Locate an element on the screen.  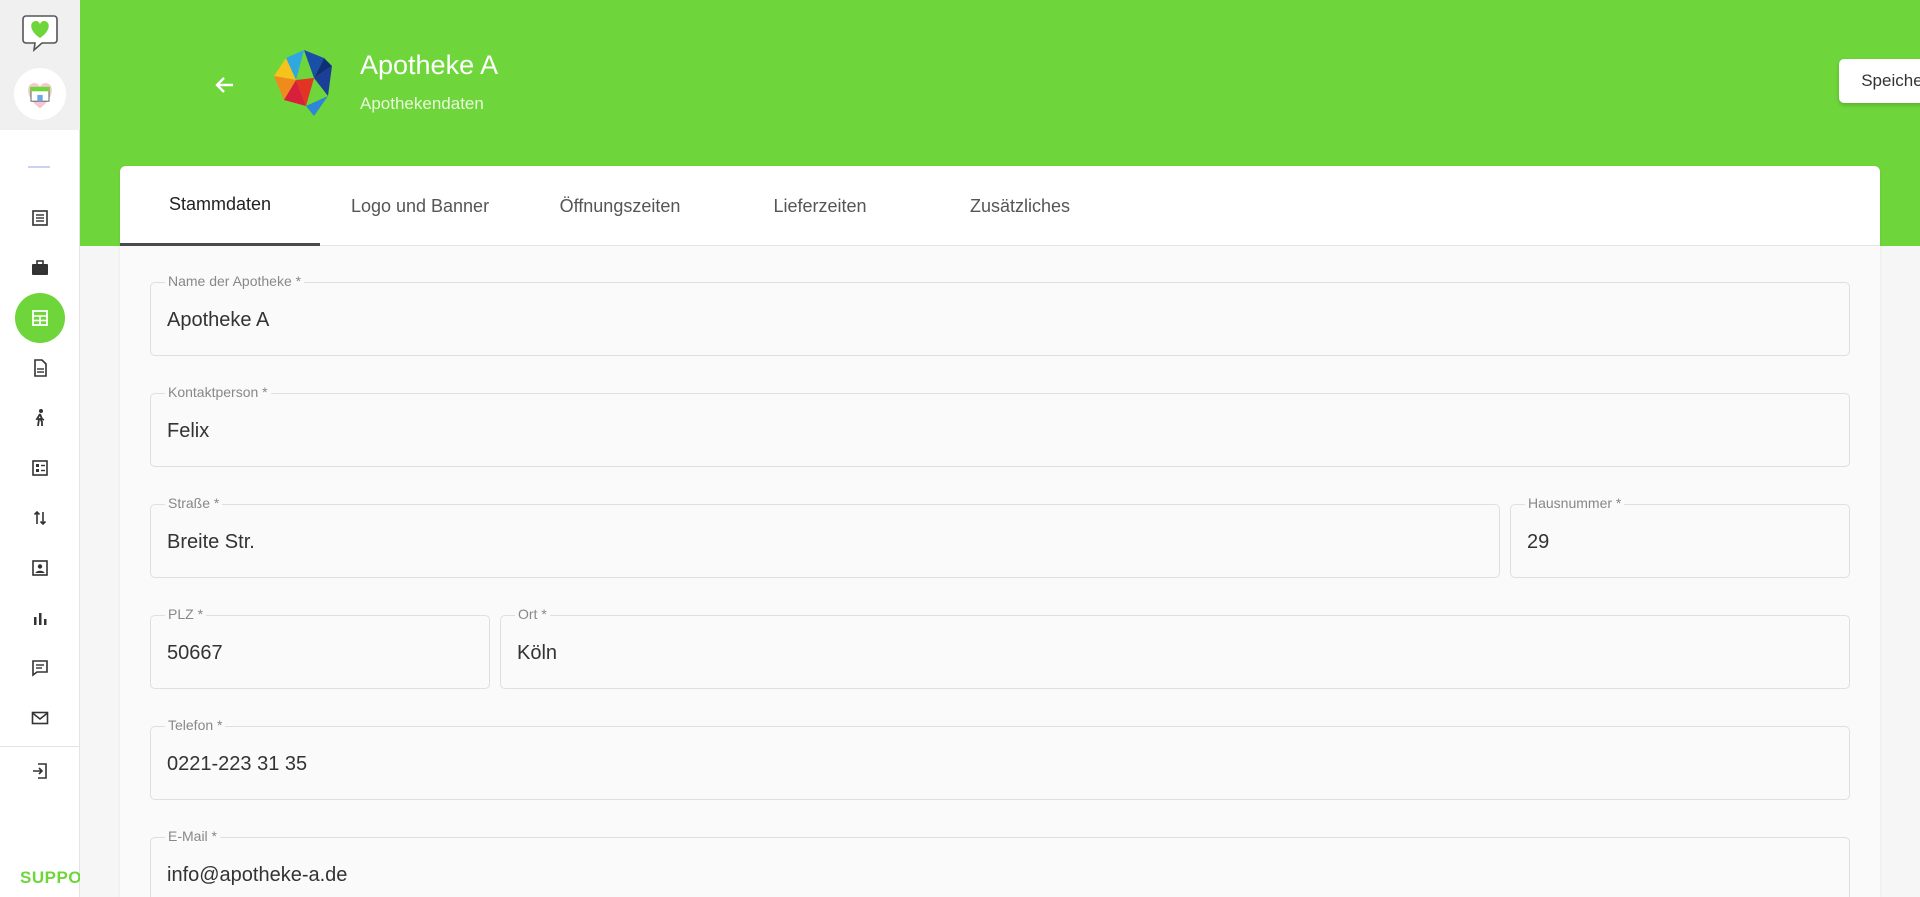
housenumber-input is located at coordinates (1681, 542).